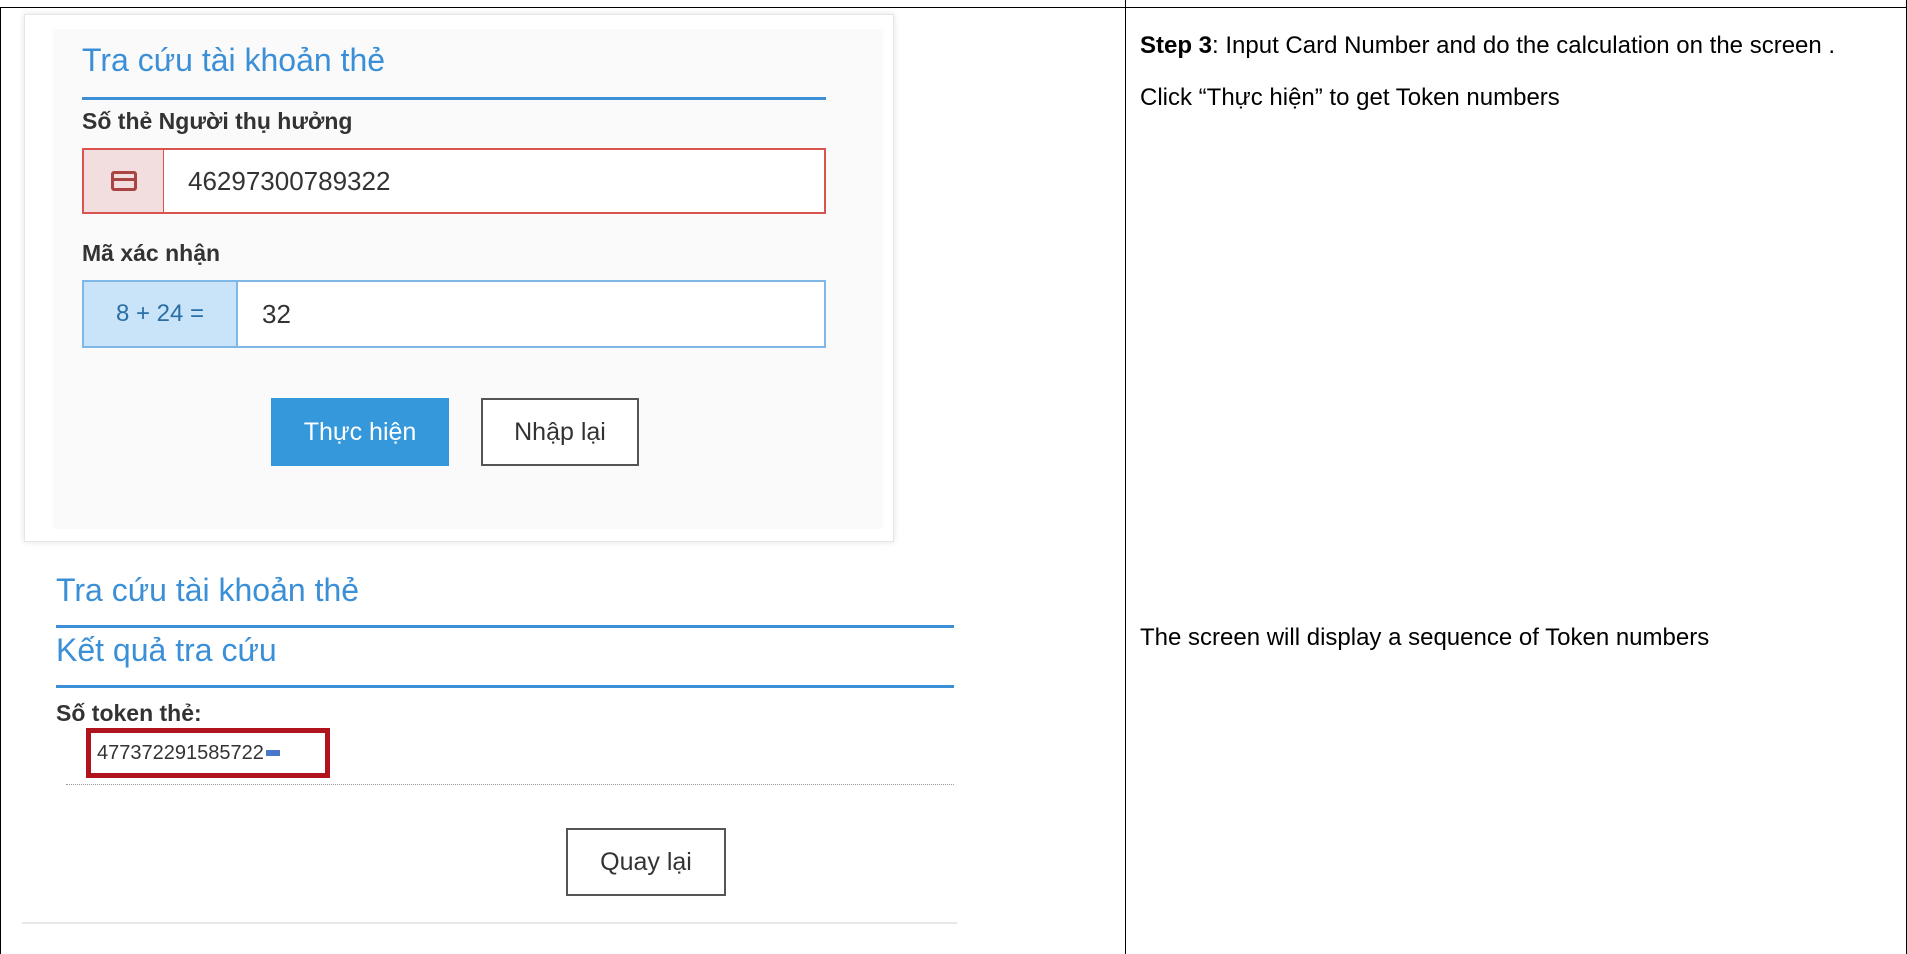 This screenshot has height=954, width=1907. What do you see at coordinates (129, 713) in the screenshot?
I see `token-label: Số token thẻ:` at bounding box center [129, 713].